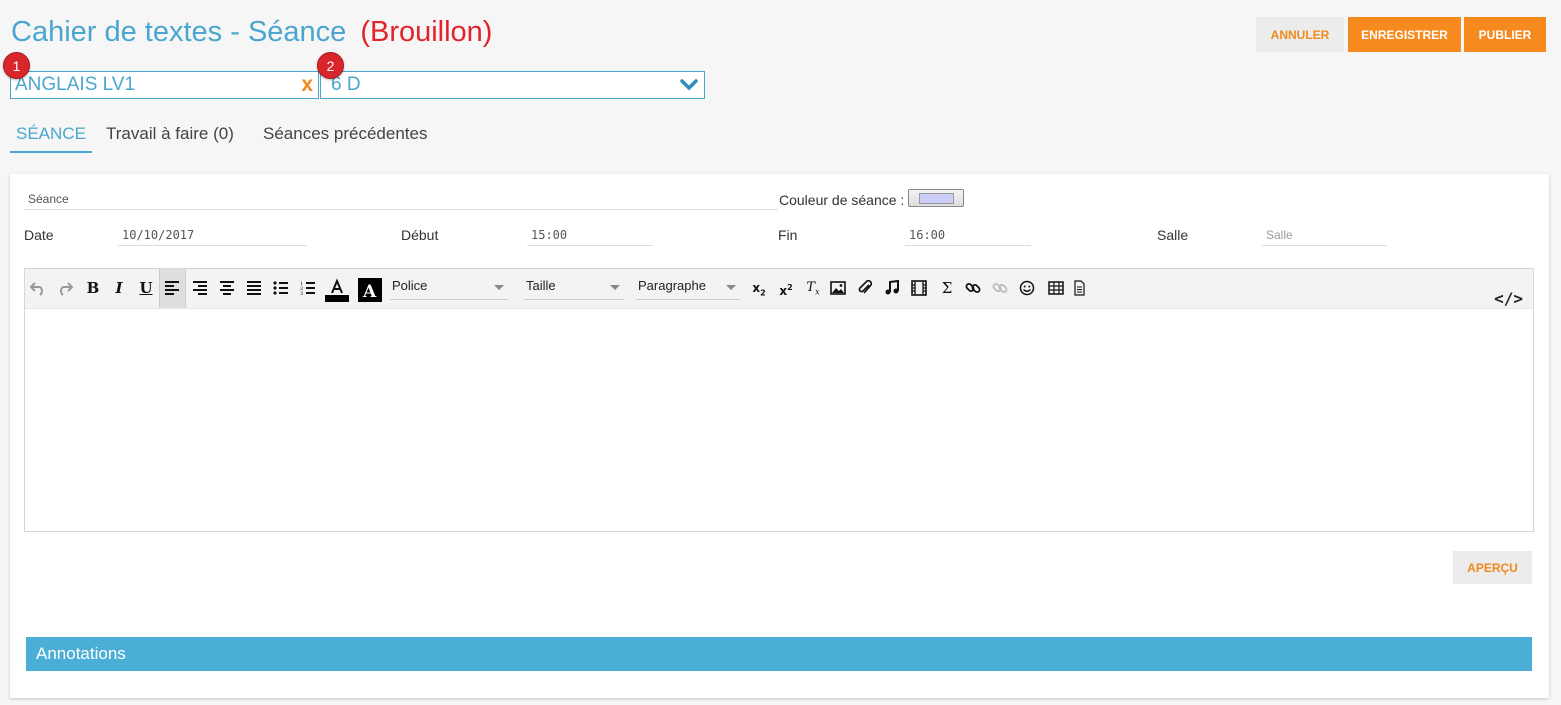 Image resolution: width=1561 pixels, height=705 pixels. I want to click on tab-seances-precedentes: Séances précédentes, so click(345, 134).